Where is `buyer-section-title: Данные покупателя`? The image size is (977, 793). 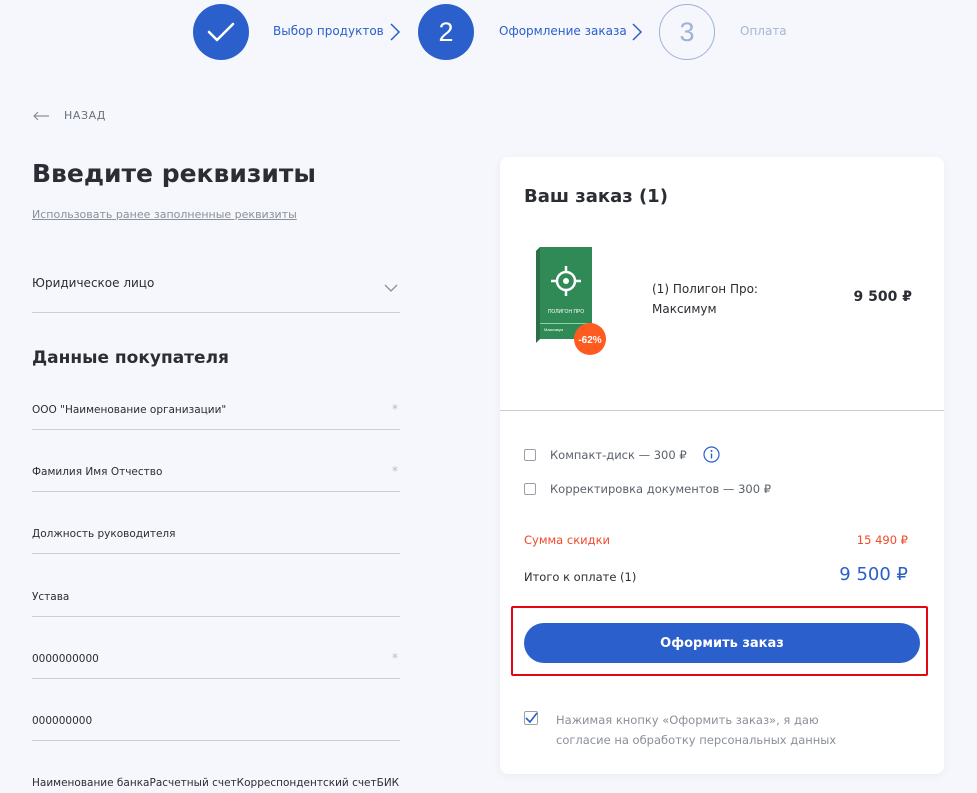
buyer-section-title: Данные покупателя is located at coordinates (130, 358).